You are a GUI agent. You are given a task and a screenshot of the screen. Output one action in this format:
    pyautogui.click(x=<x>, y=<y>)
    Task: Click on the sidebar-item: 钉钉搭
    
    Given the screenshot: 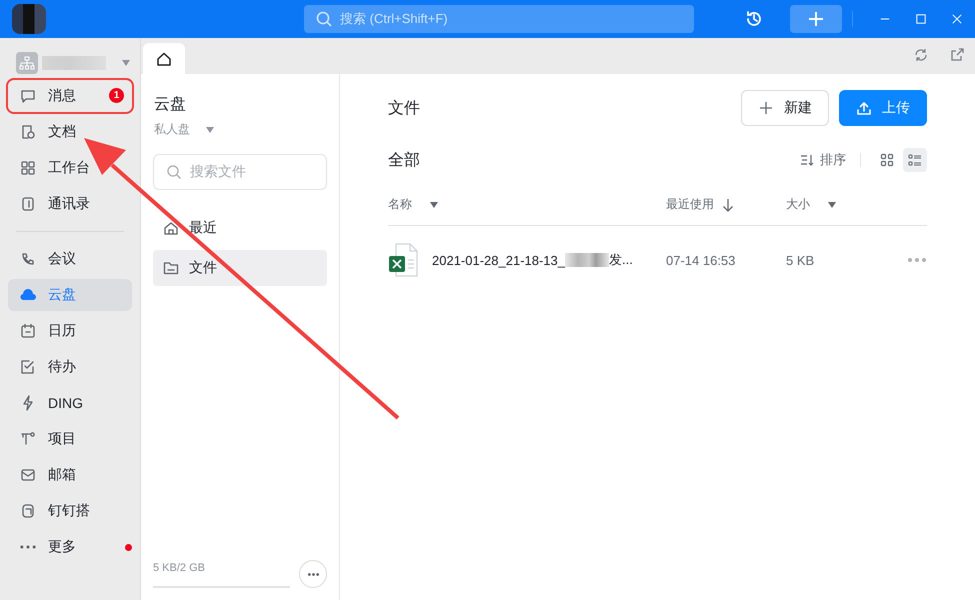 What is the action you would take?
    pyautogui.click(x=70, y=511)
    